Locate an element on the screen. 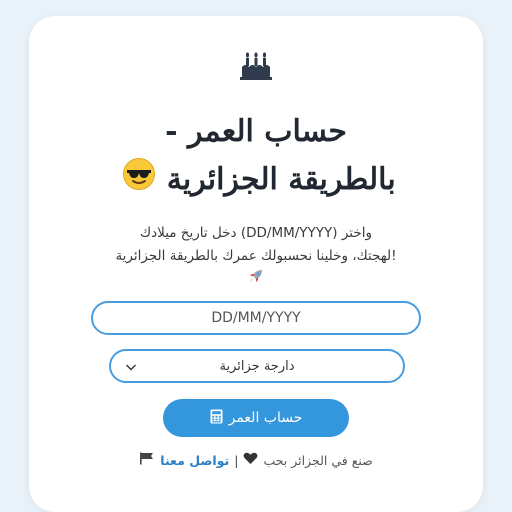 The width and height of the screenshot is (512, 512). calculator-icon is located at coordinates (216, 418).